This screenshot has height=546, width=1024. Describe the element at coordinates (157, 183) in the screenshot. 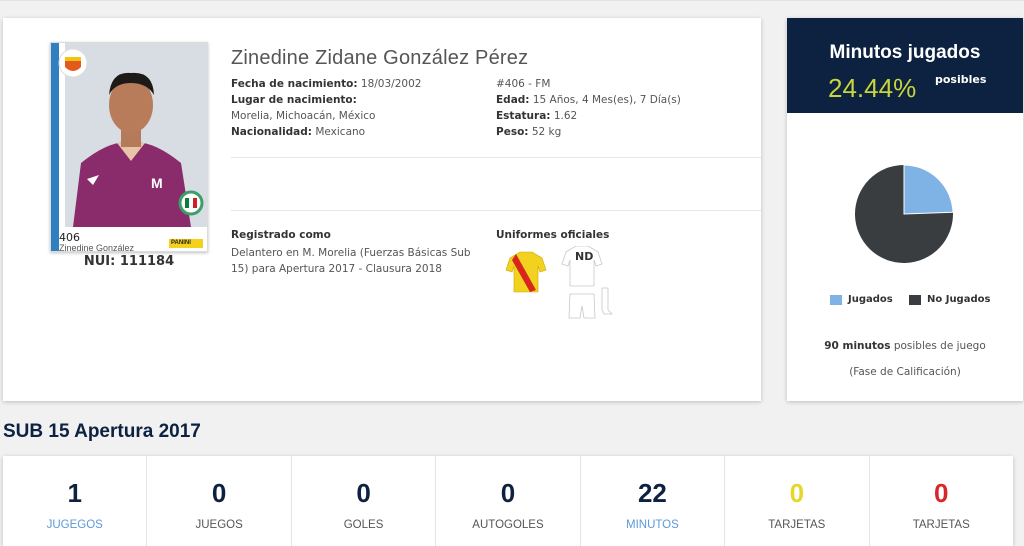

I see `svg-text: M` at that location.